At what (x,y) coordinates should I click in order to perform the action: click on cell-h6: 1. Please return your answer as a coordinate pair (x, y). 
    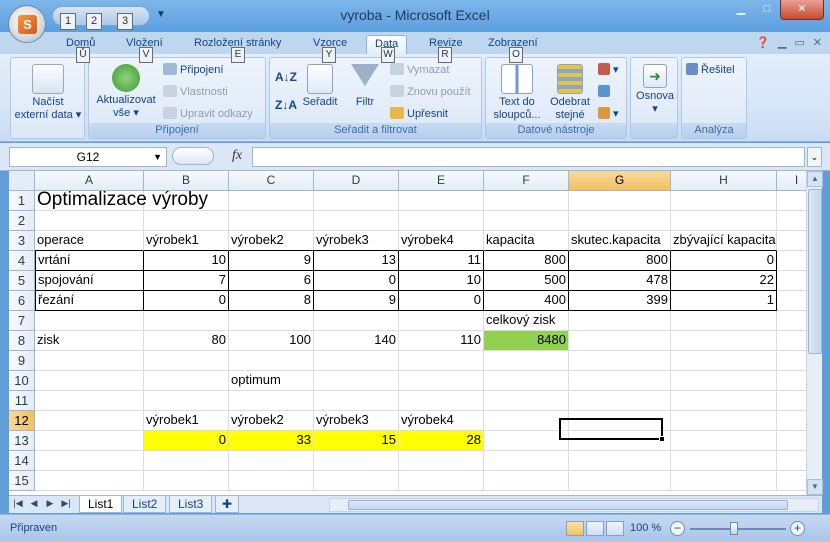
    Looking at the image, I should click on (724, 301).